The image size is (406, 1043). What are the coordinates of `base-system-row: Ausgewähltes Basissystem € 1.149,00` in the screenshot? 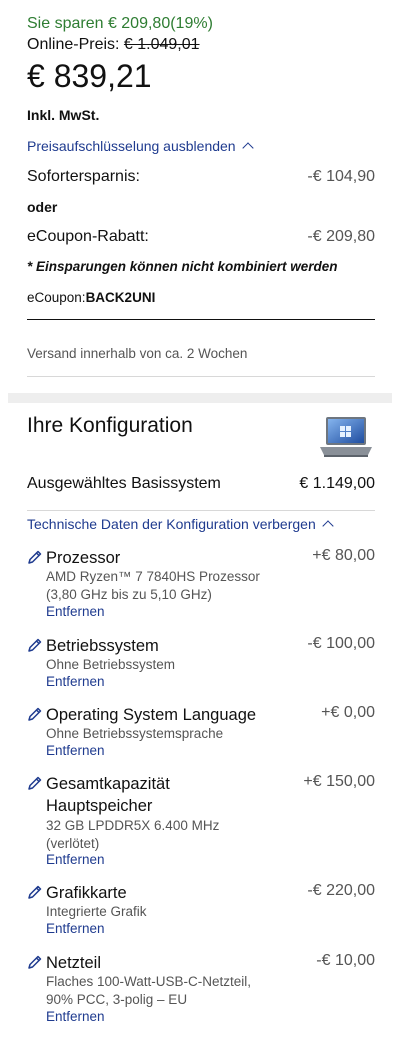 It's located at (201, 484).